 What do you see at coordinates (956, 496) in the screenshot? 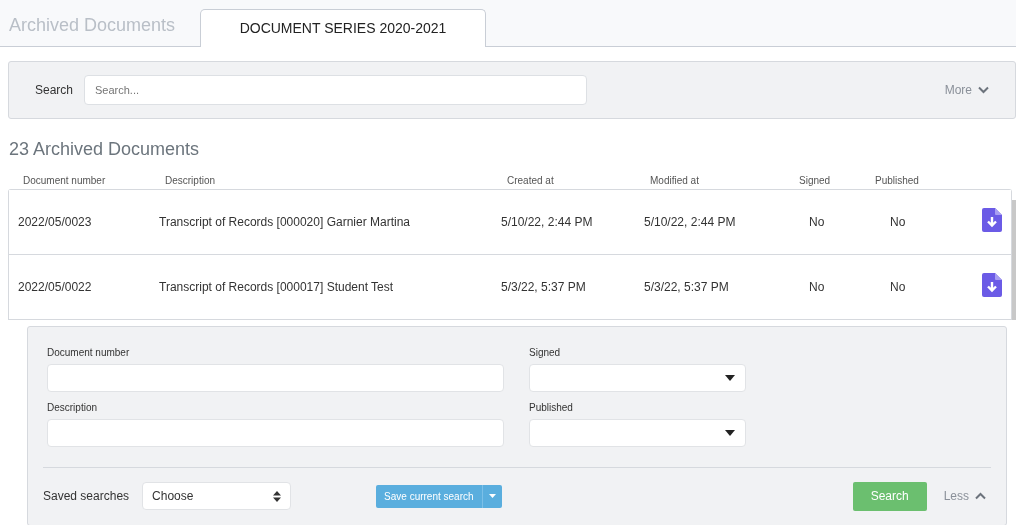
I see `less-link: Less` at bounding box center [956, 496].